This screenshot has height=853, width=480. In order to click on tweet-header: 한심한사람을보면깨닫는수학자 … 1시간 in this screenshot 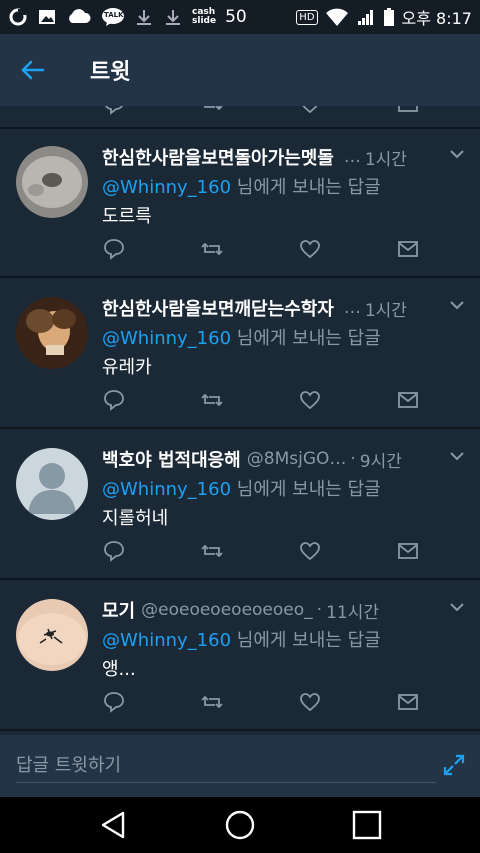, I will do `click(269, 308)`.